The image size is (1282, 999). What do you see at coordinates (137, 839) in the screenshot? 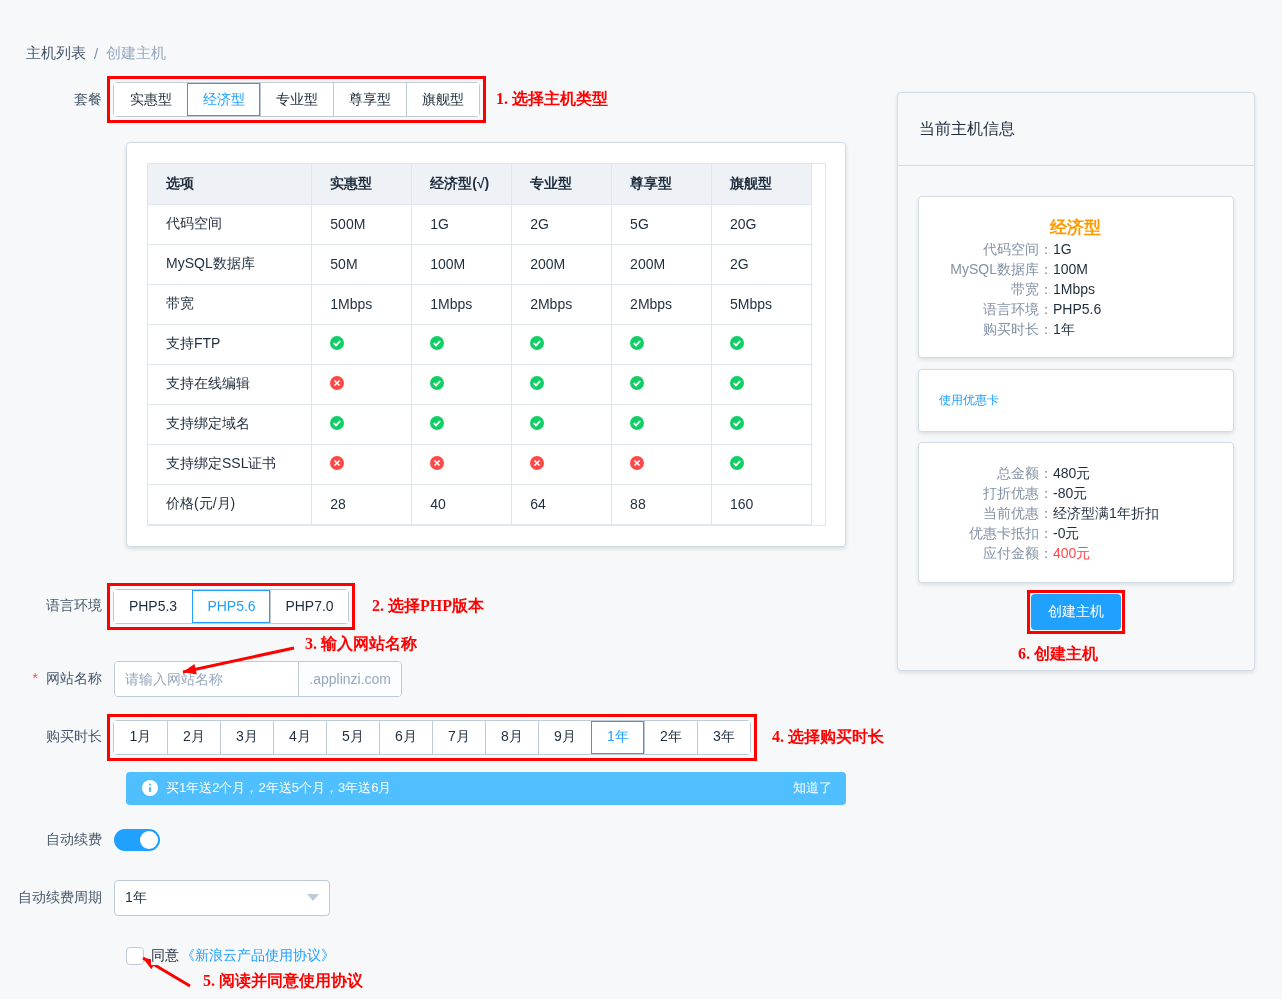
I see `toggle-switch` at bounding box center [137, 839].